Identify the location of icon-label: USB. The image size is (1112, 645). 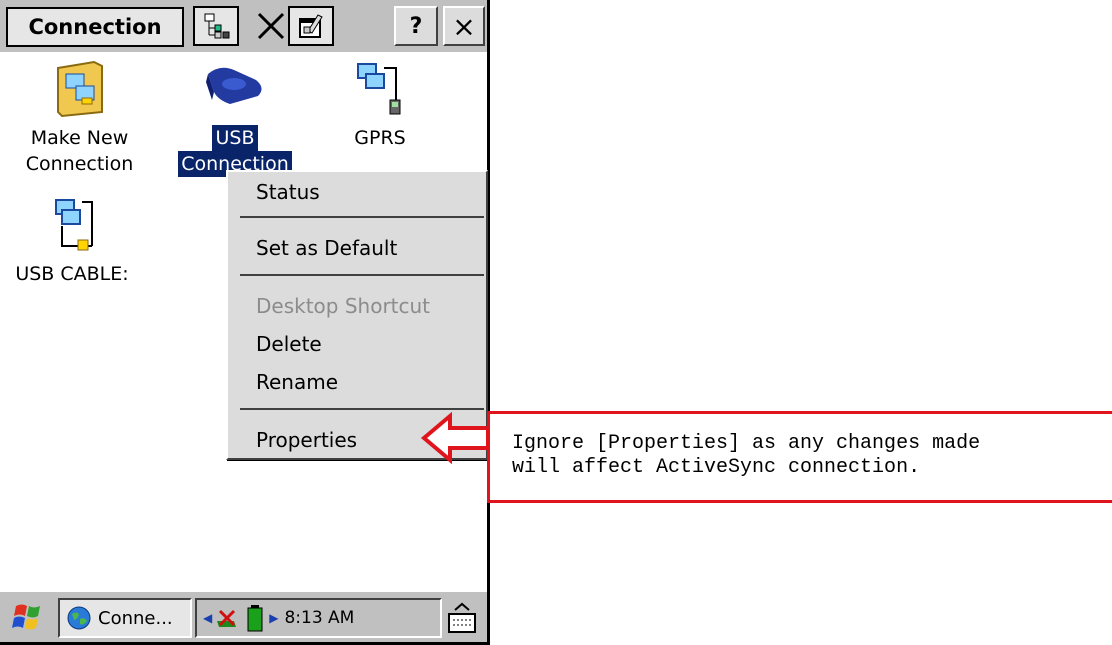
(235, 138).